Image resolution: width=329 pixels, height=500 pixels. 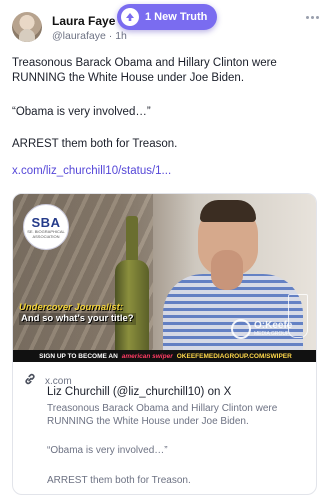 I want to click on new-truth-button: 1 New Truth, so click(x=167, y=17).